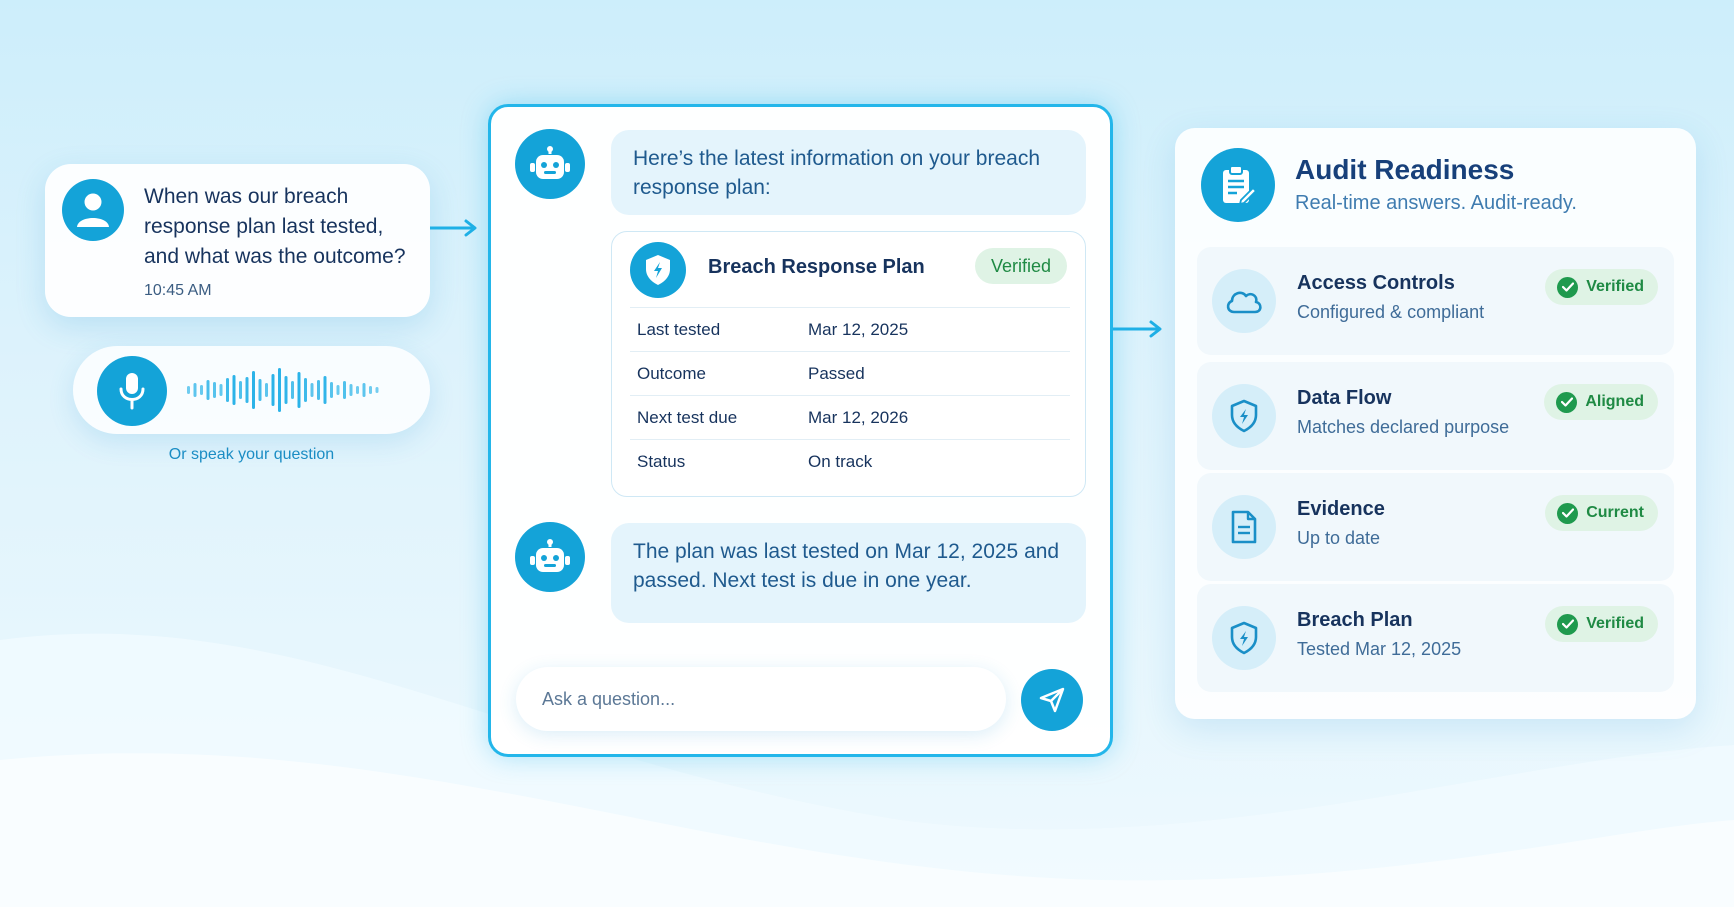  Describe the element at coordinates (1355, 620) in the screenshot. I see `item-title: Breach Plan` at that location.